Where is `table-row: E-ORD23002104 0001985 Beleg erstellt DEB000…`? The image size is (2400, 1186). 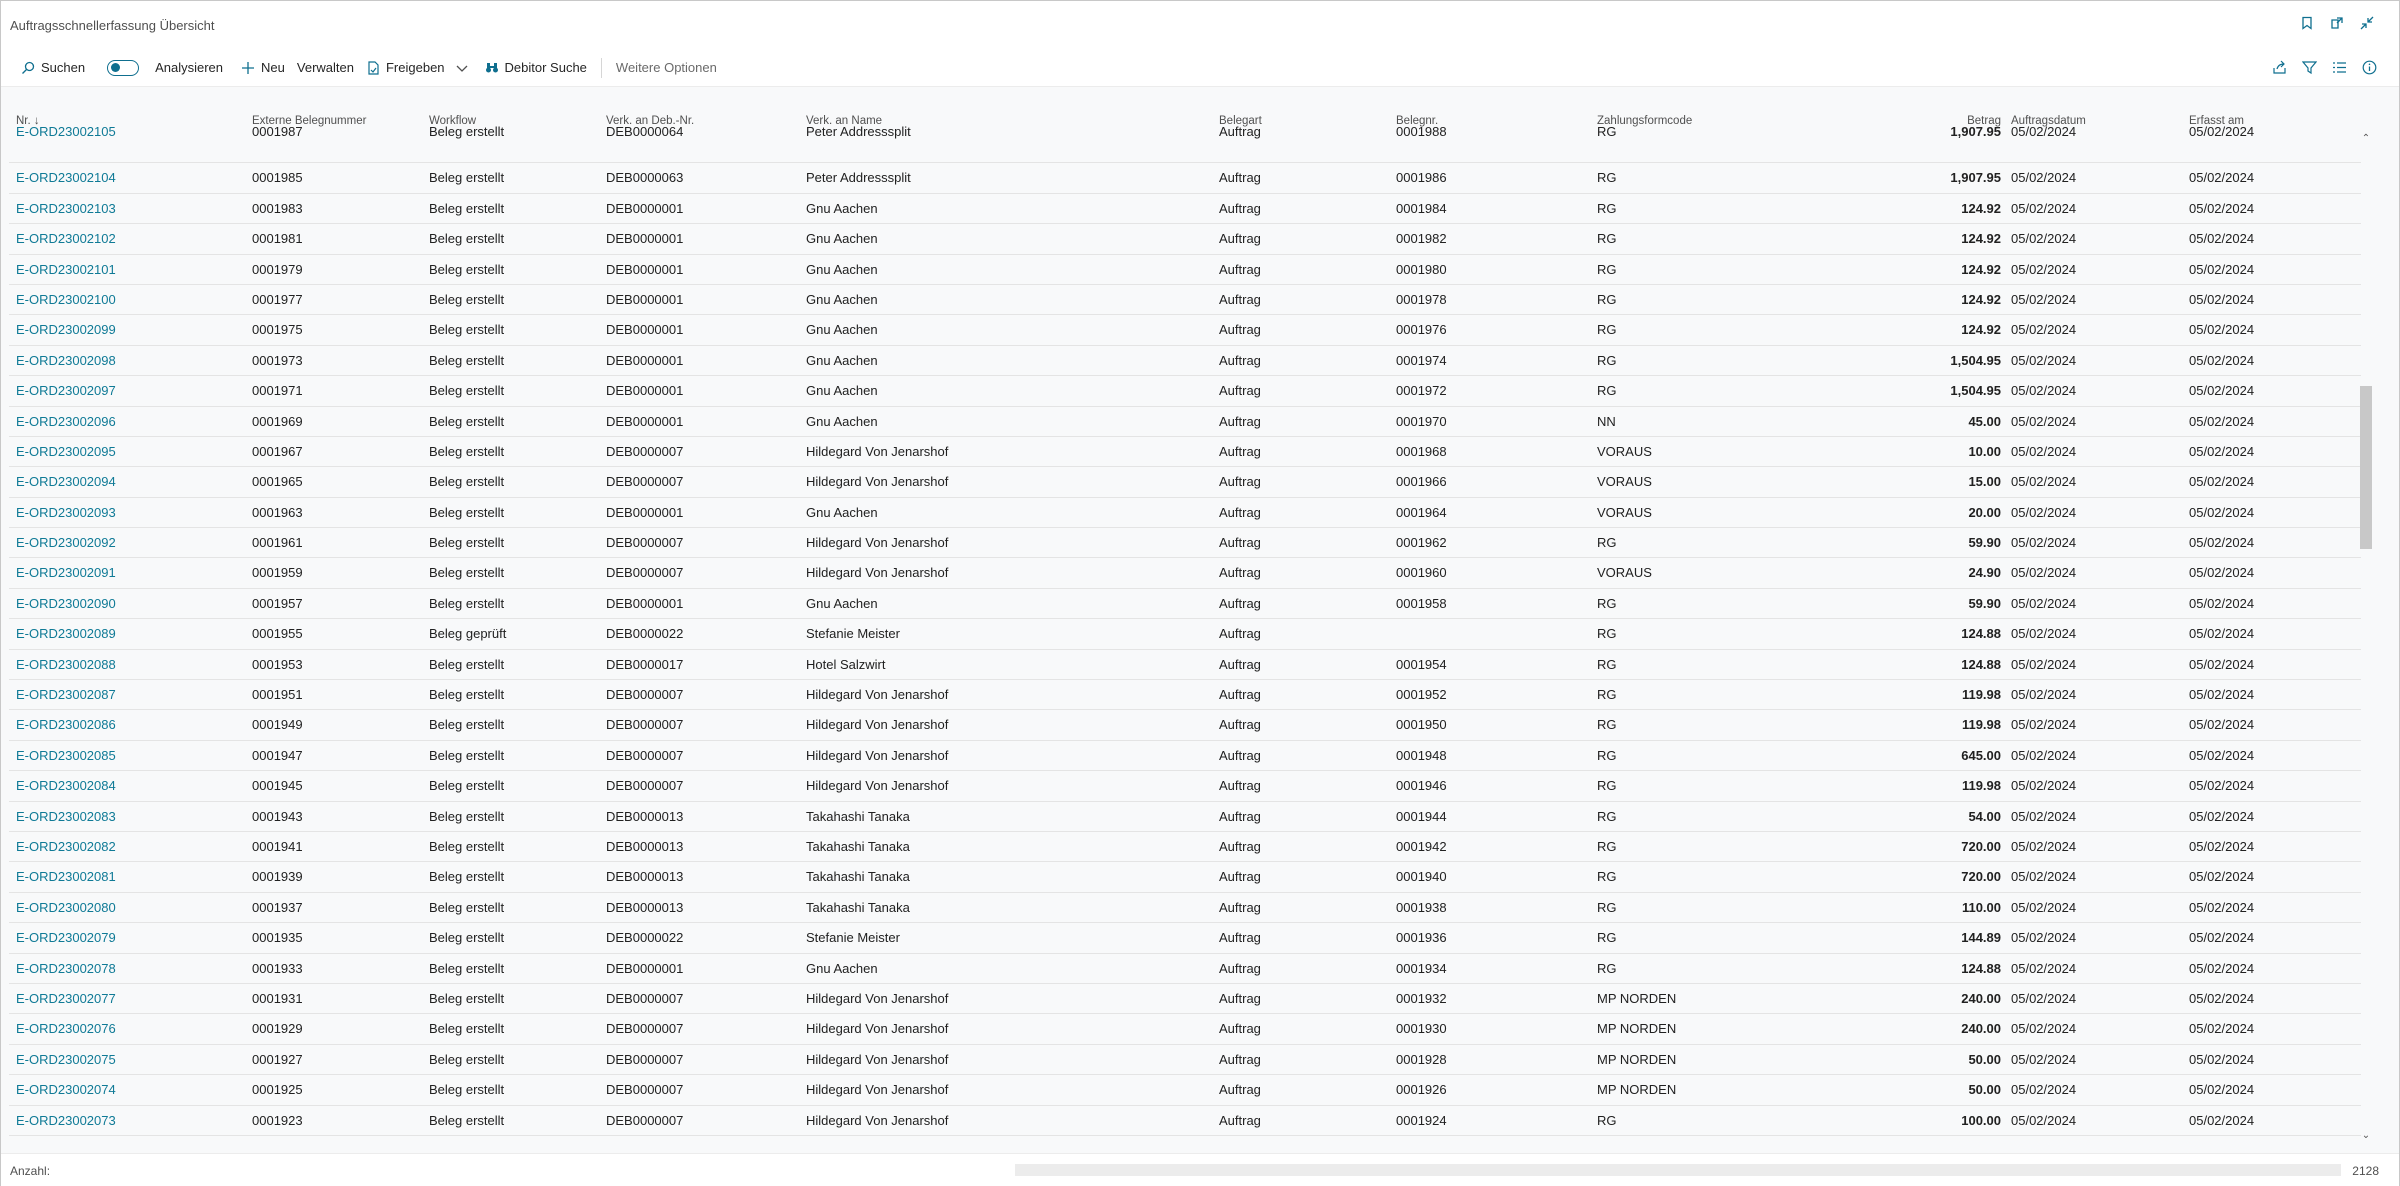
table-row: E-ORD23002104 0001985 Beleg erstellt DEB000… is located at coordinates (1185, 178).